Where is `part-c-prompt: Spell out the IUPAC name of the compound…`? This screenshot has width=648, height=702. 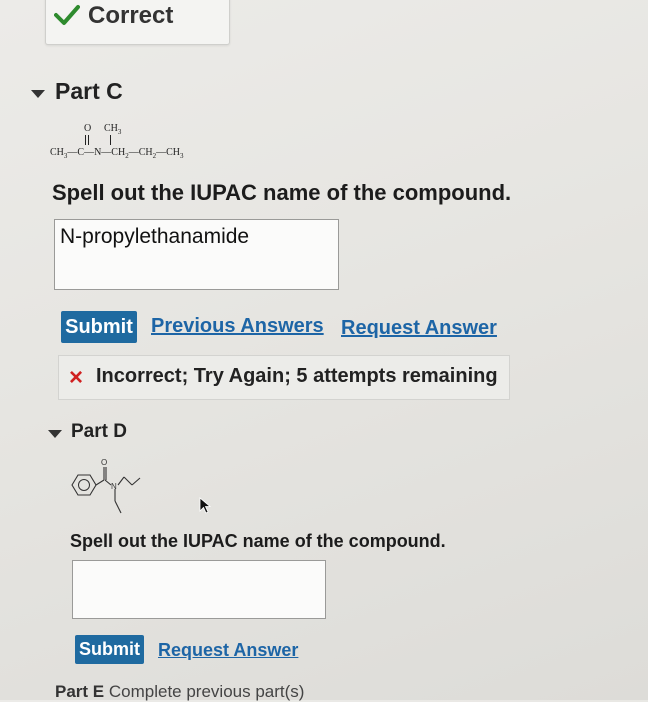 part-c-prompt: Spell out the IUPAC name of the compound… is located at coordinates (282, 192).